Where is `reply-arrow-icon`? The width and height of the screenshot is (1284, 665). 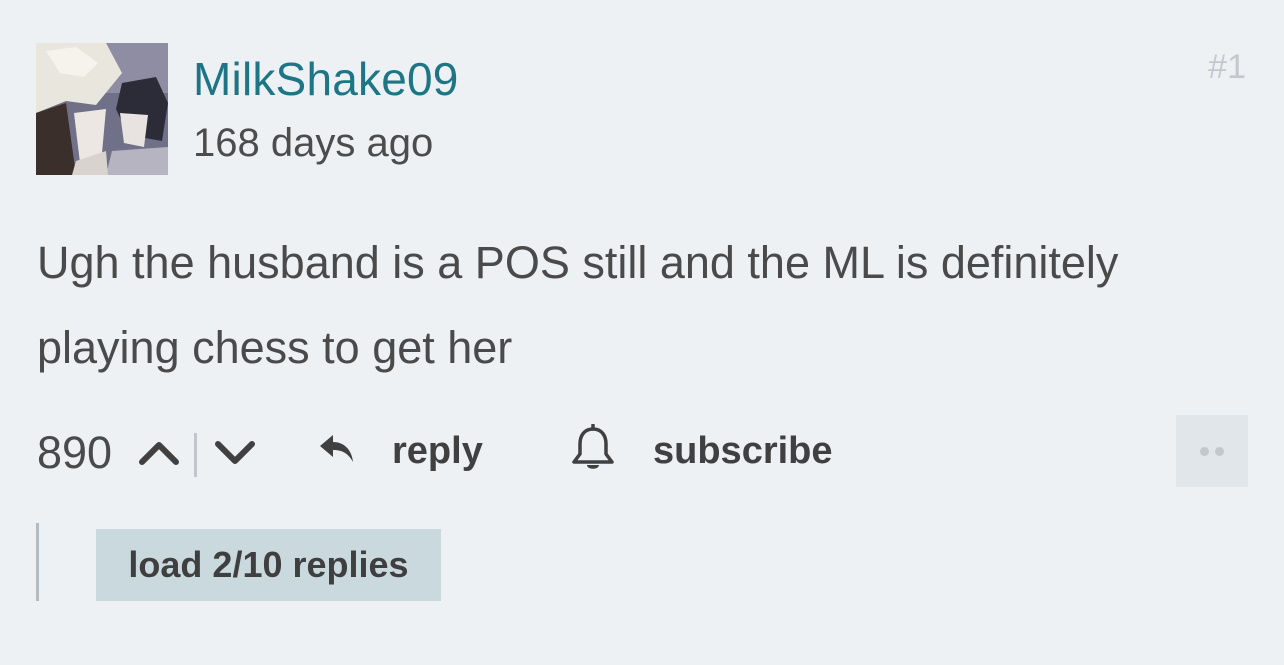 reply-arrow-icon is located at coordinates (337, 451).